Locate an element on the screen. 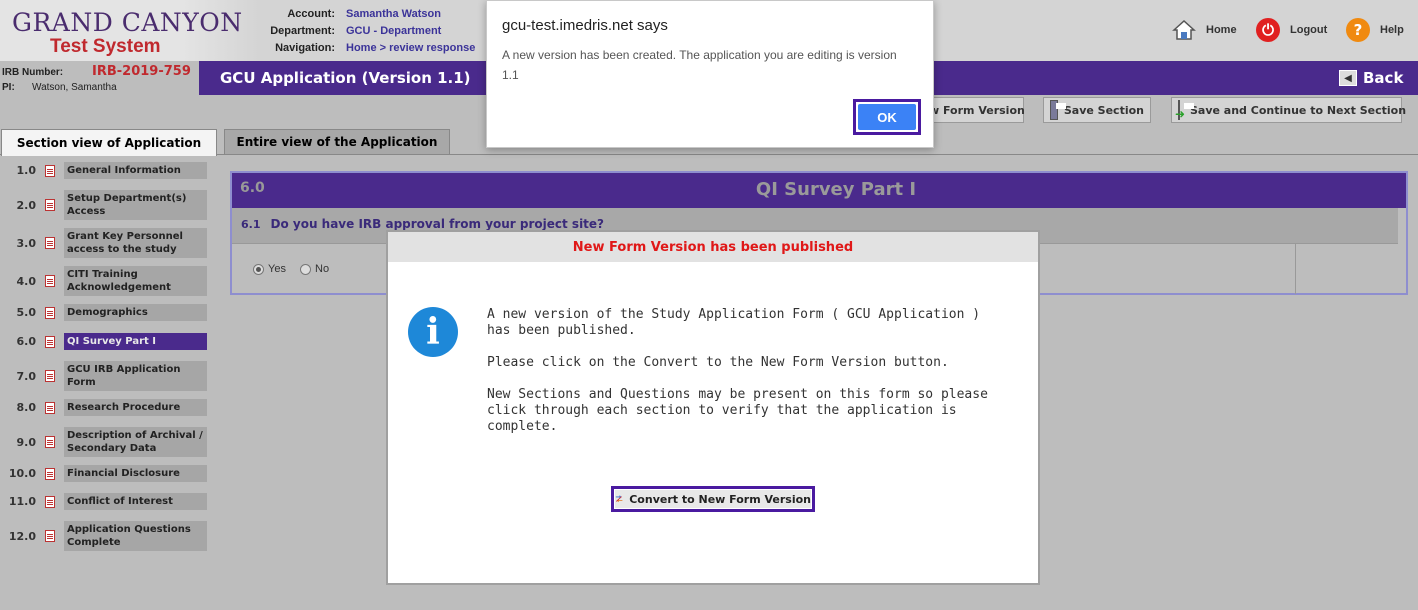 The image size is (1418, 610). sidebar-item-research-procedure: 8.0 Research Procedure is located at coordinates (103, 407).